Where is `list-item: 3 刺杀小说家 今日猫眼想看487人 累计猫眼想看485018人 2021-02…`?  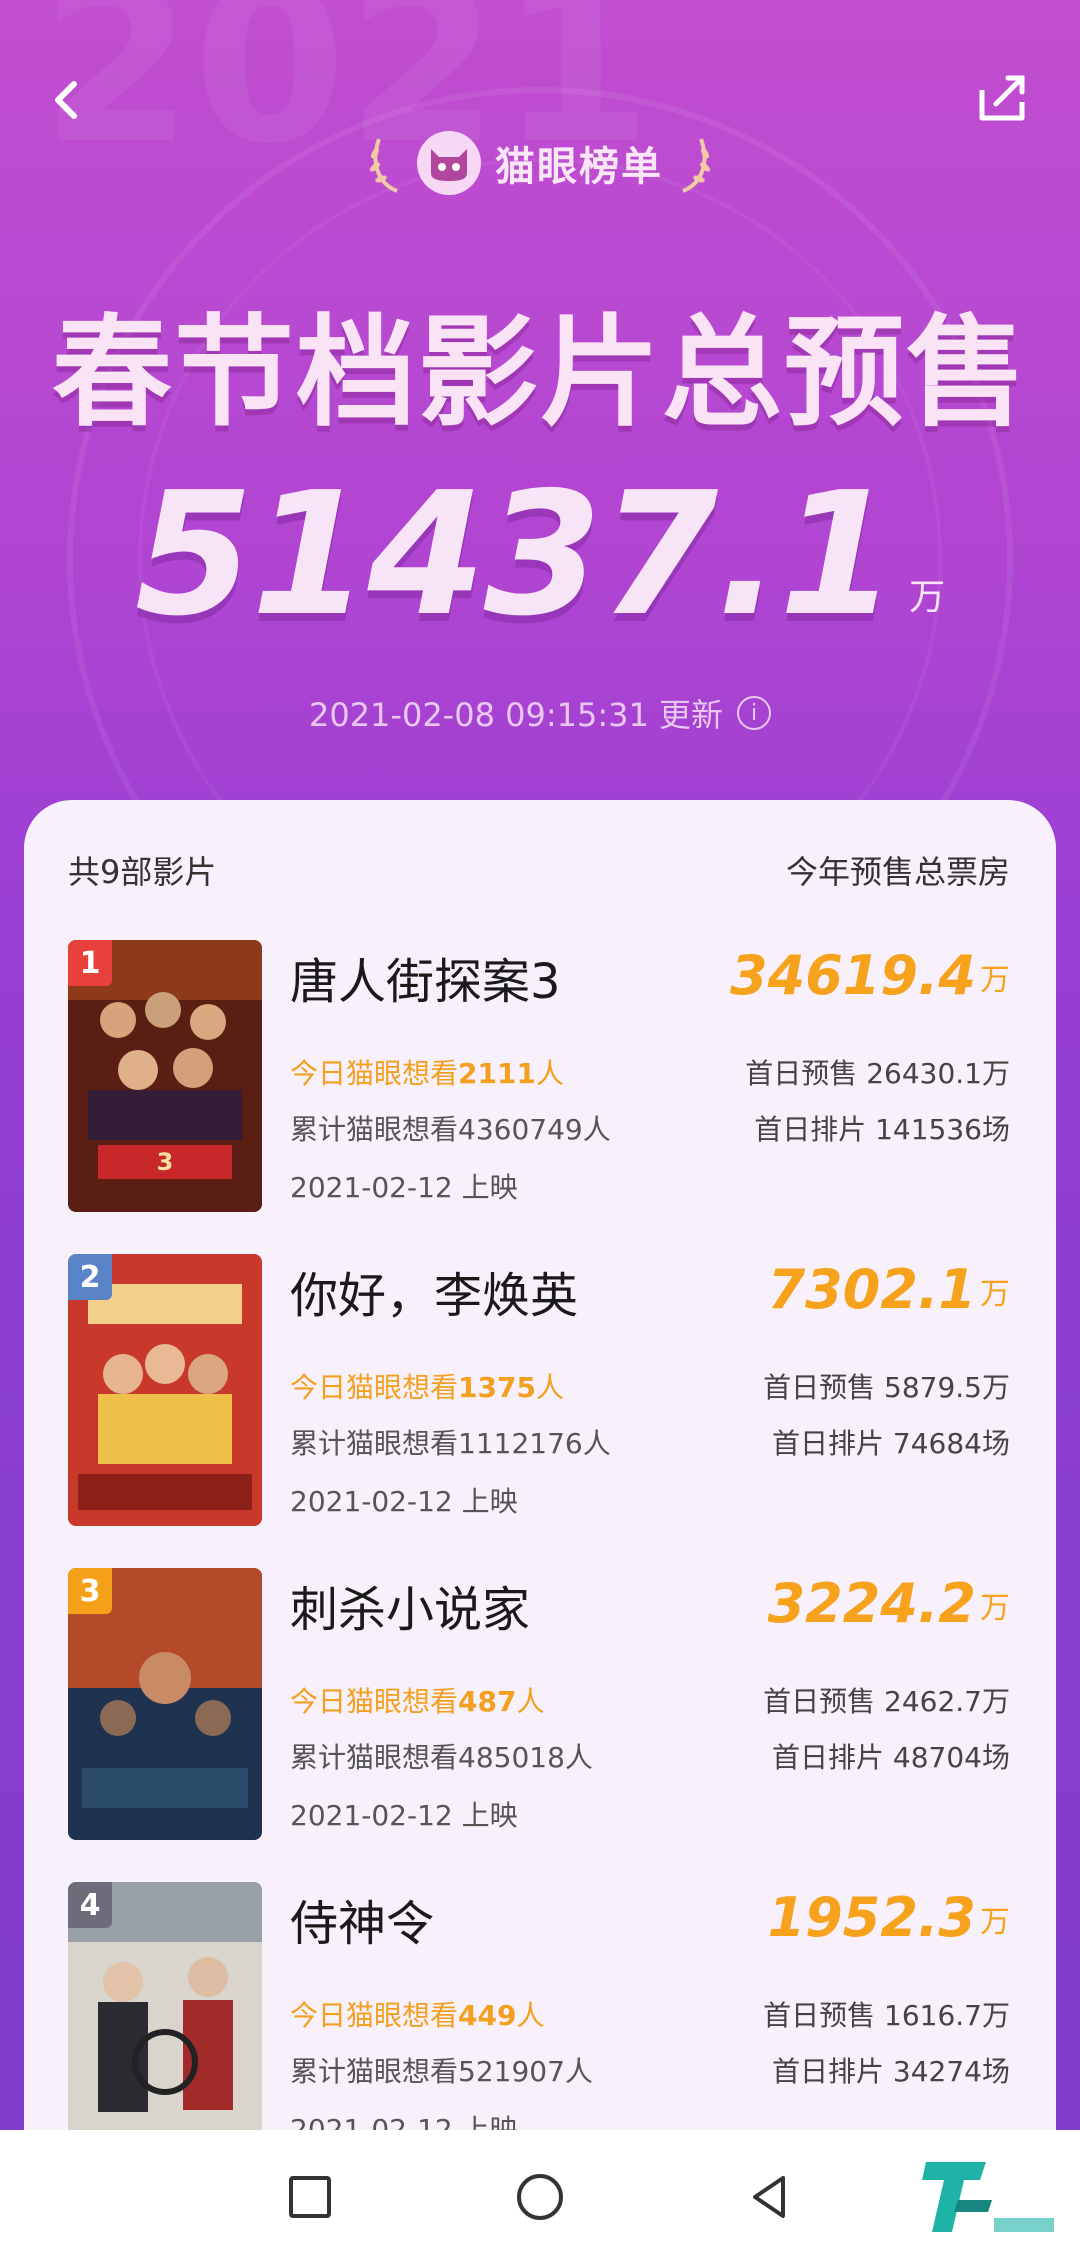
list-item: 3 刺杀小说家 今日猫眼想看487人 累计猫眼想看485018人 2021-02… is located at coordinates (540, 1725).